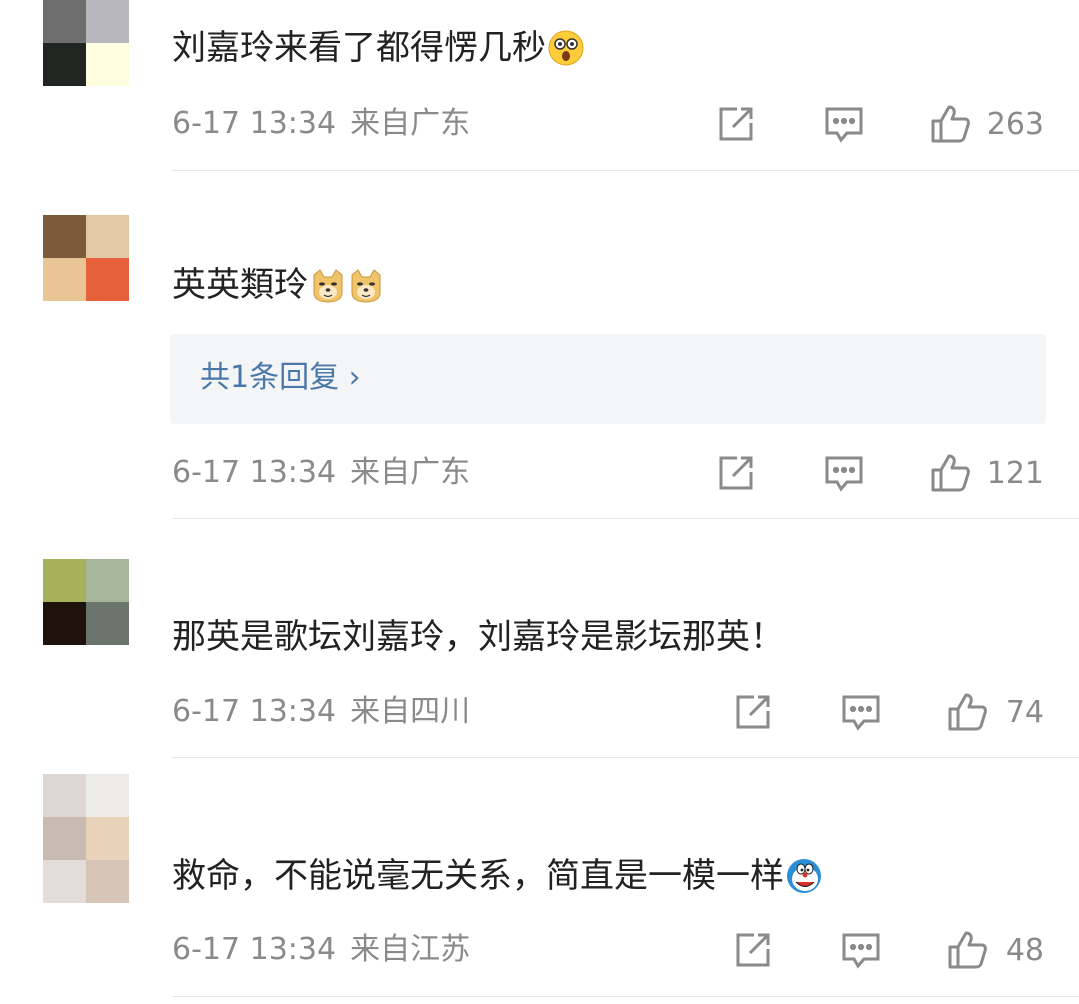  Describe the element at coordinates (608, 379) in the screenshot. I see `reply-summary-box: 共1条回复 ›` at that location.